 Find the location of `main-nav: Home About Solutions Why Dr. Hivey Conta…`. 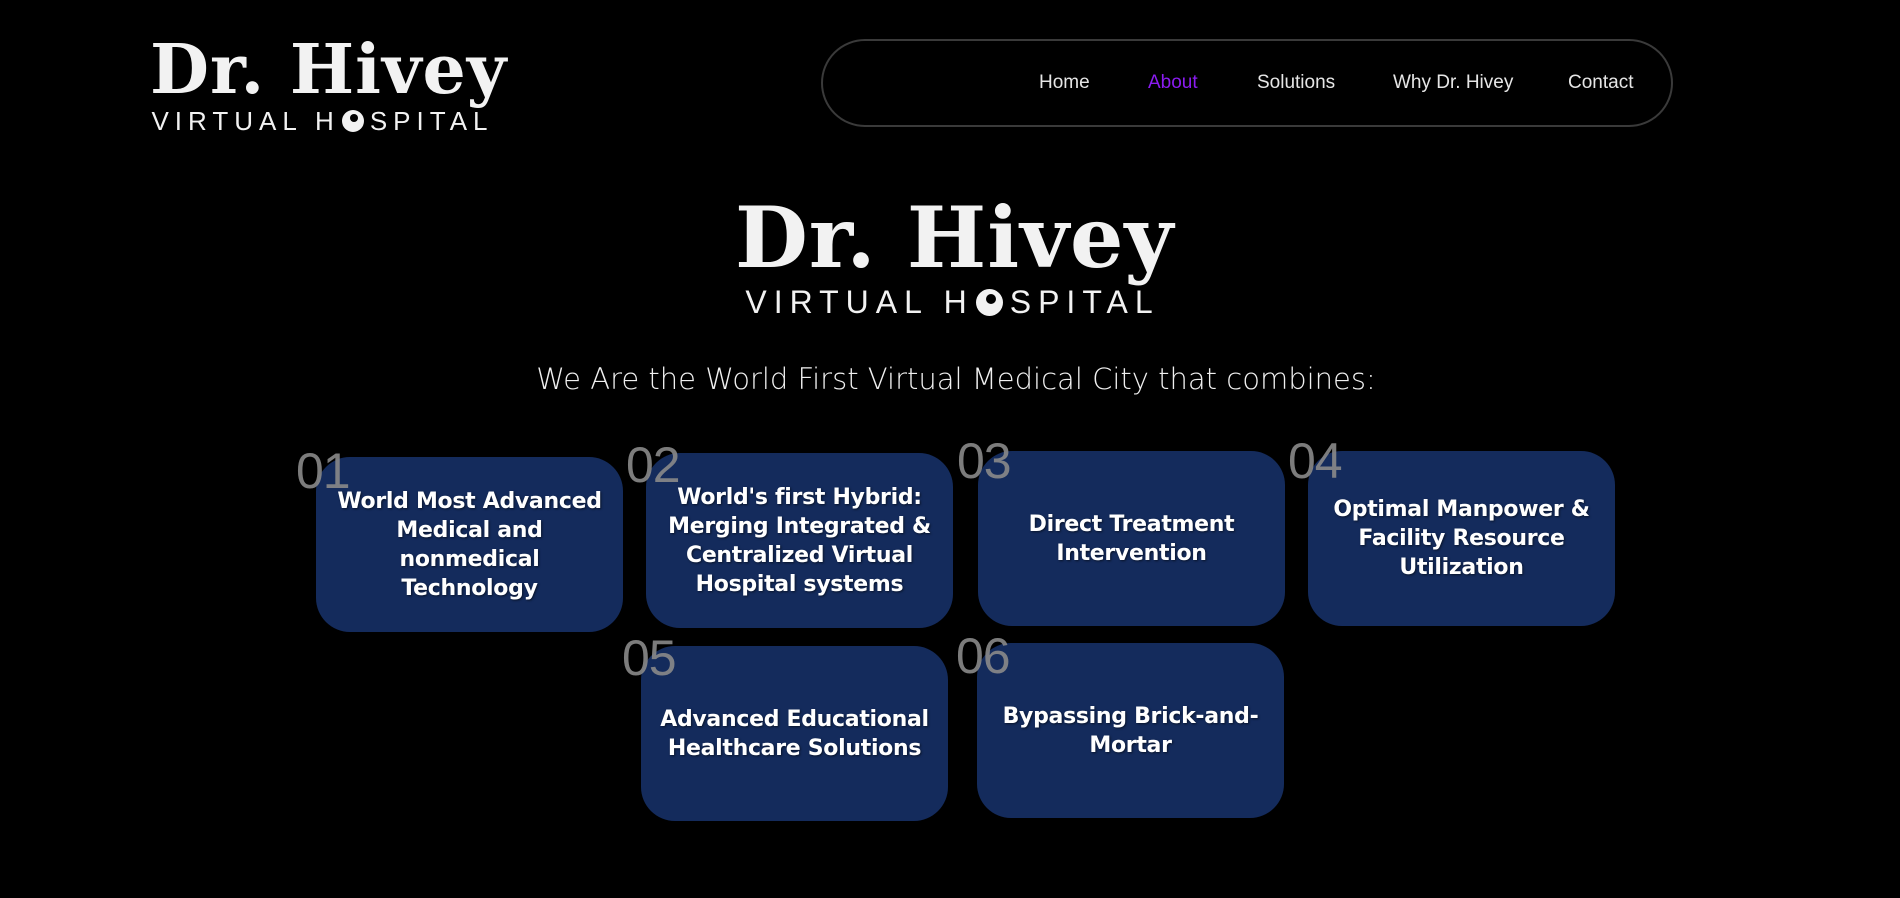

main-nav: Home About Solutions Why Dr. Hivey Conta… is located at coordinates (1247, 83).